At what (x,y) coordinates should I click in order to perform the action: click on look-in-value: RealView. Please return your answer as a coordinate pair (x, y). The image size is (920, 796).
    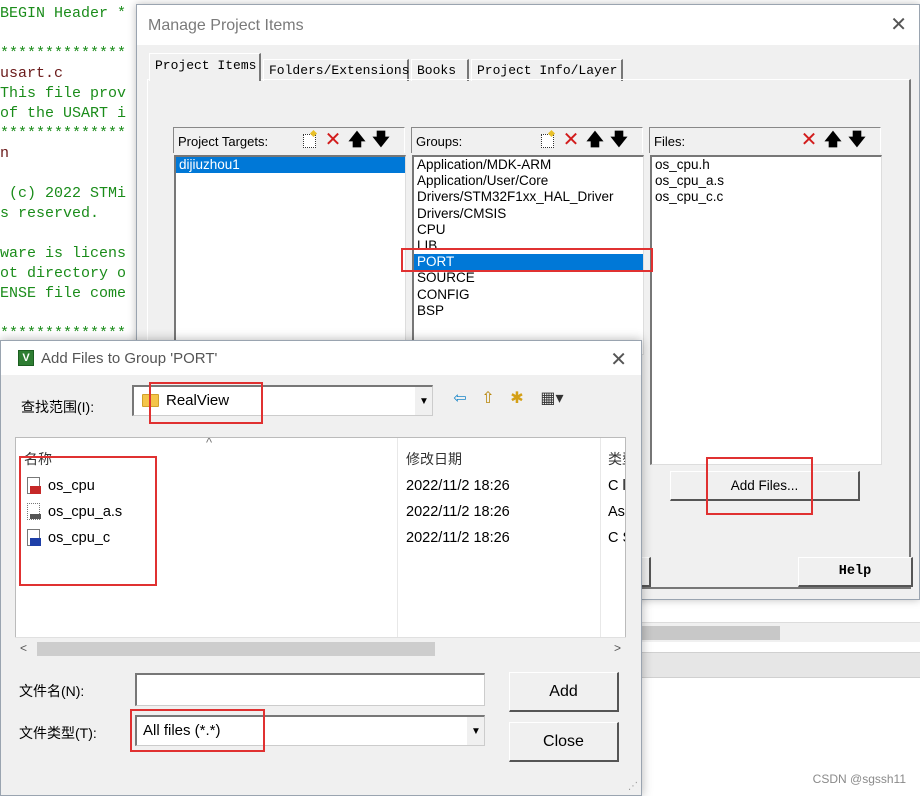
    Looking at the image, I should click on (198, 400).